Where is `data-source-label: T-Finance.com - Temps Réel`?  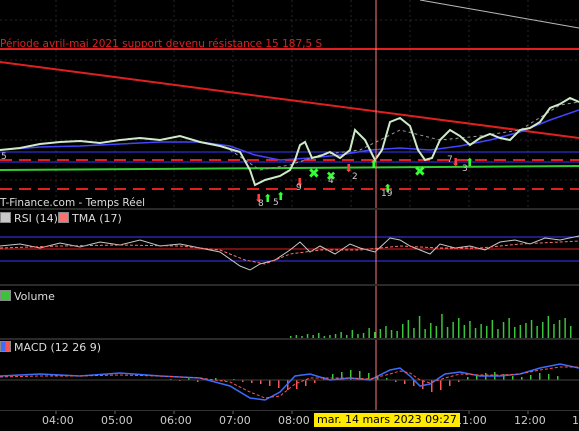
data-source-label: T-Finance.com - Temps Réel is located at coordinates (73, 202).